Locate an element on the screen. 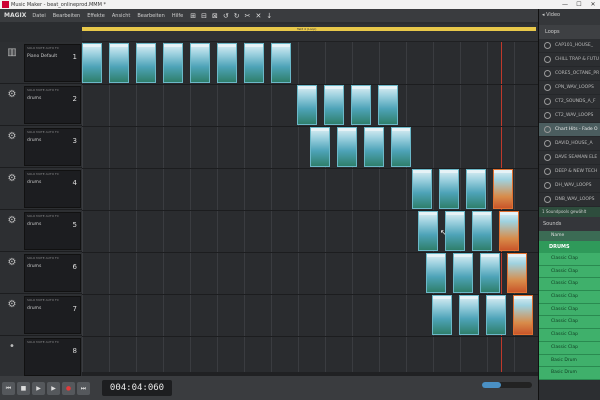 The width and height of the screenshot is (600, 400). soundpool-item: CT2_SOUNDS_A_F is located at coordinates (569, 102).